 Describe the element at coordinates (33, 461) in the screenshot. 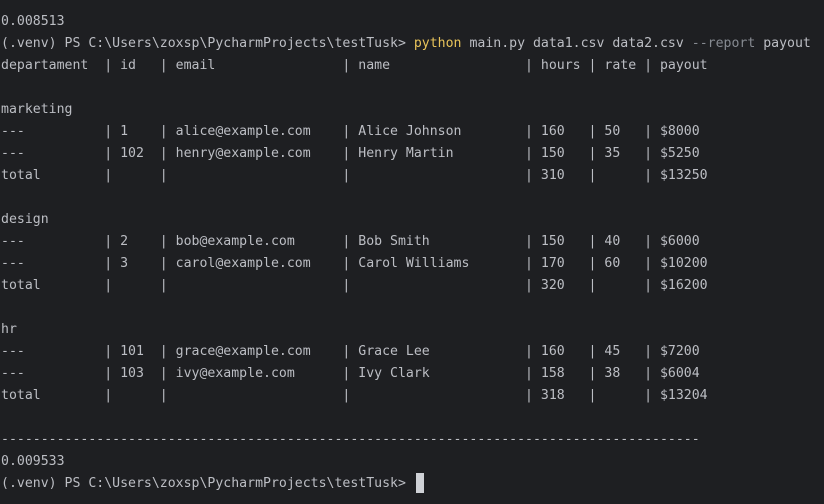

I see `elapsed-time-2: 0.009533` at that location.